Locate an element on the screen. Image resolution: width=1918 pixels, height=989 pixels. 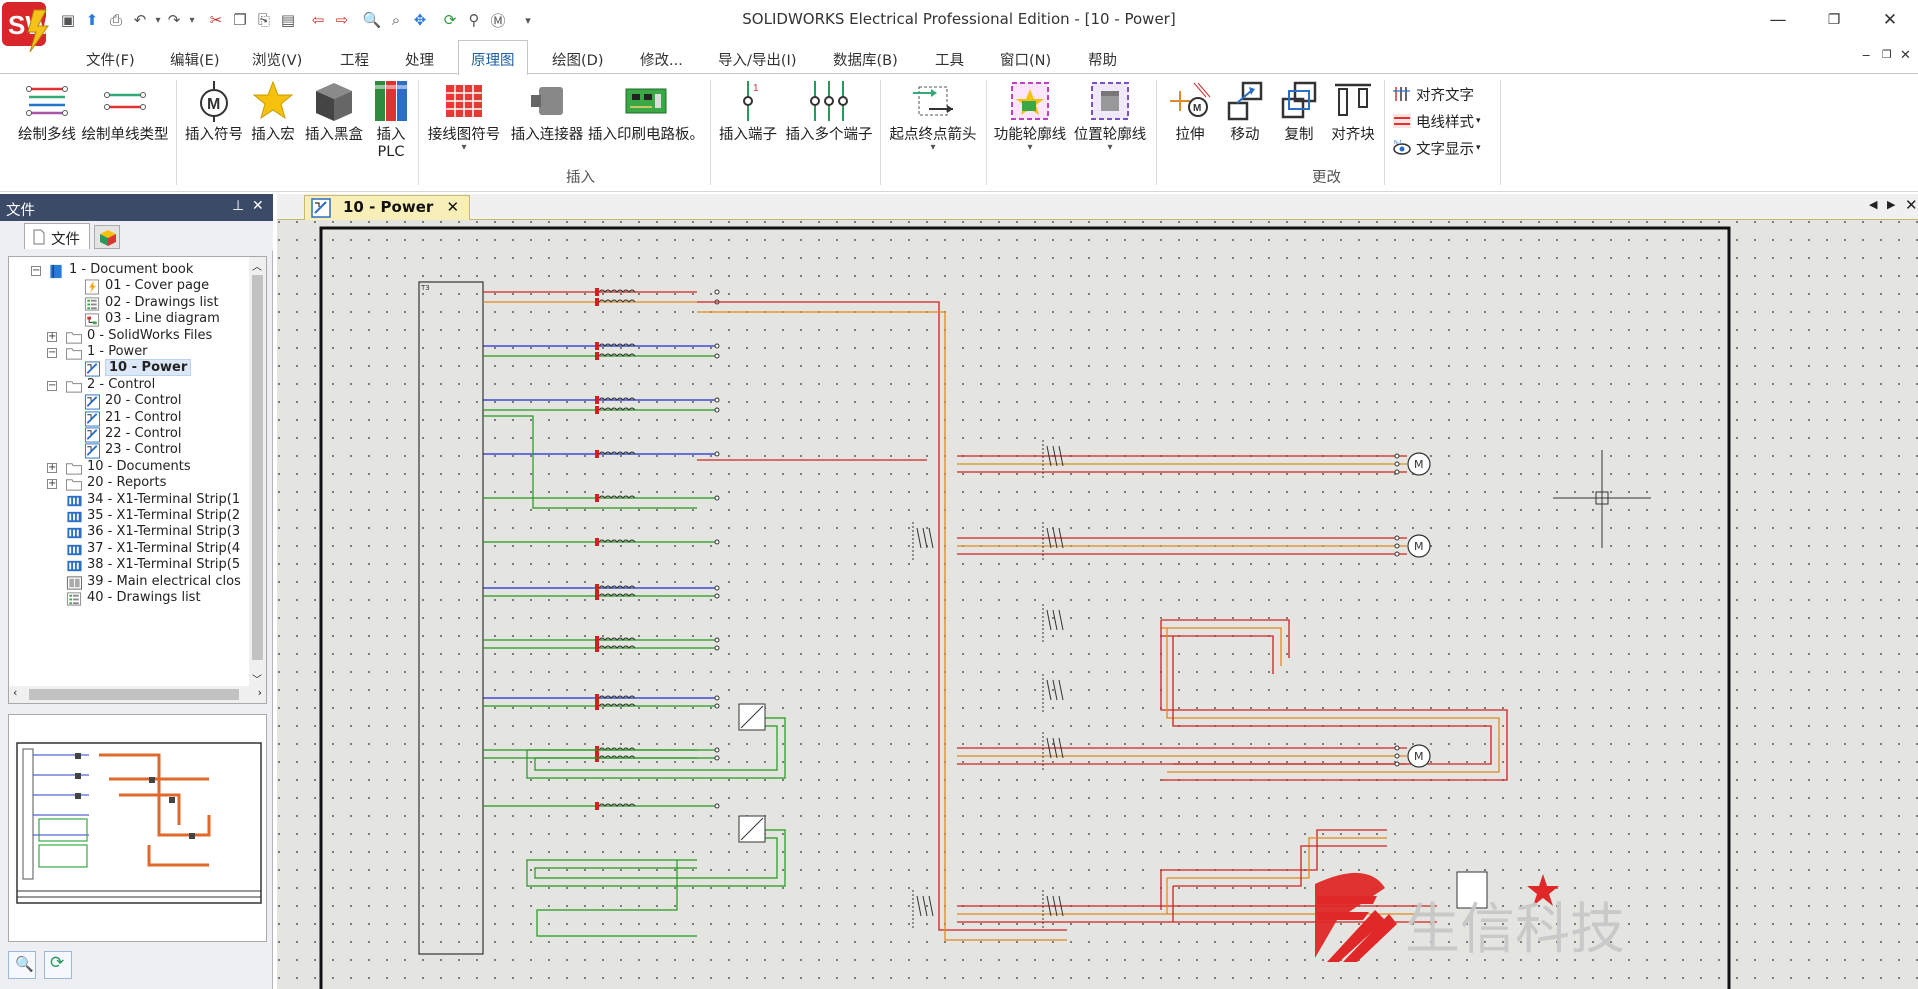
insert-macro-button: 插入宏 is located at coordinates (273, 111).